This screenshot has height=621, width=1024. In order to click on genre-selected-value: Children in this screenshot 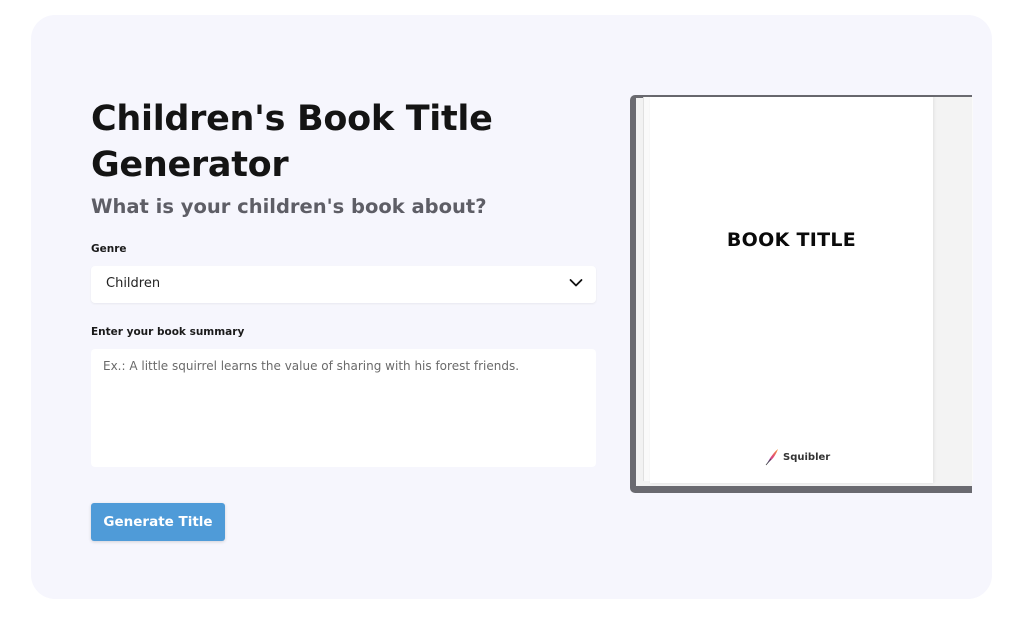, I will do `click(133, 283)`.